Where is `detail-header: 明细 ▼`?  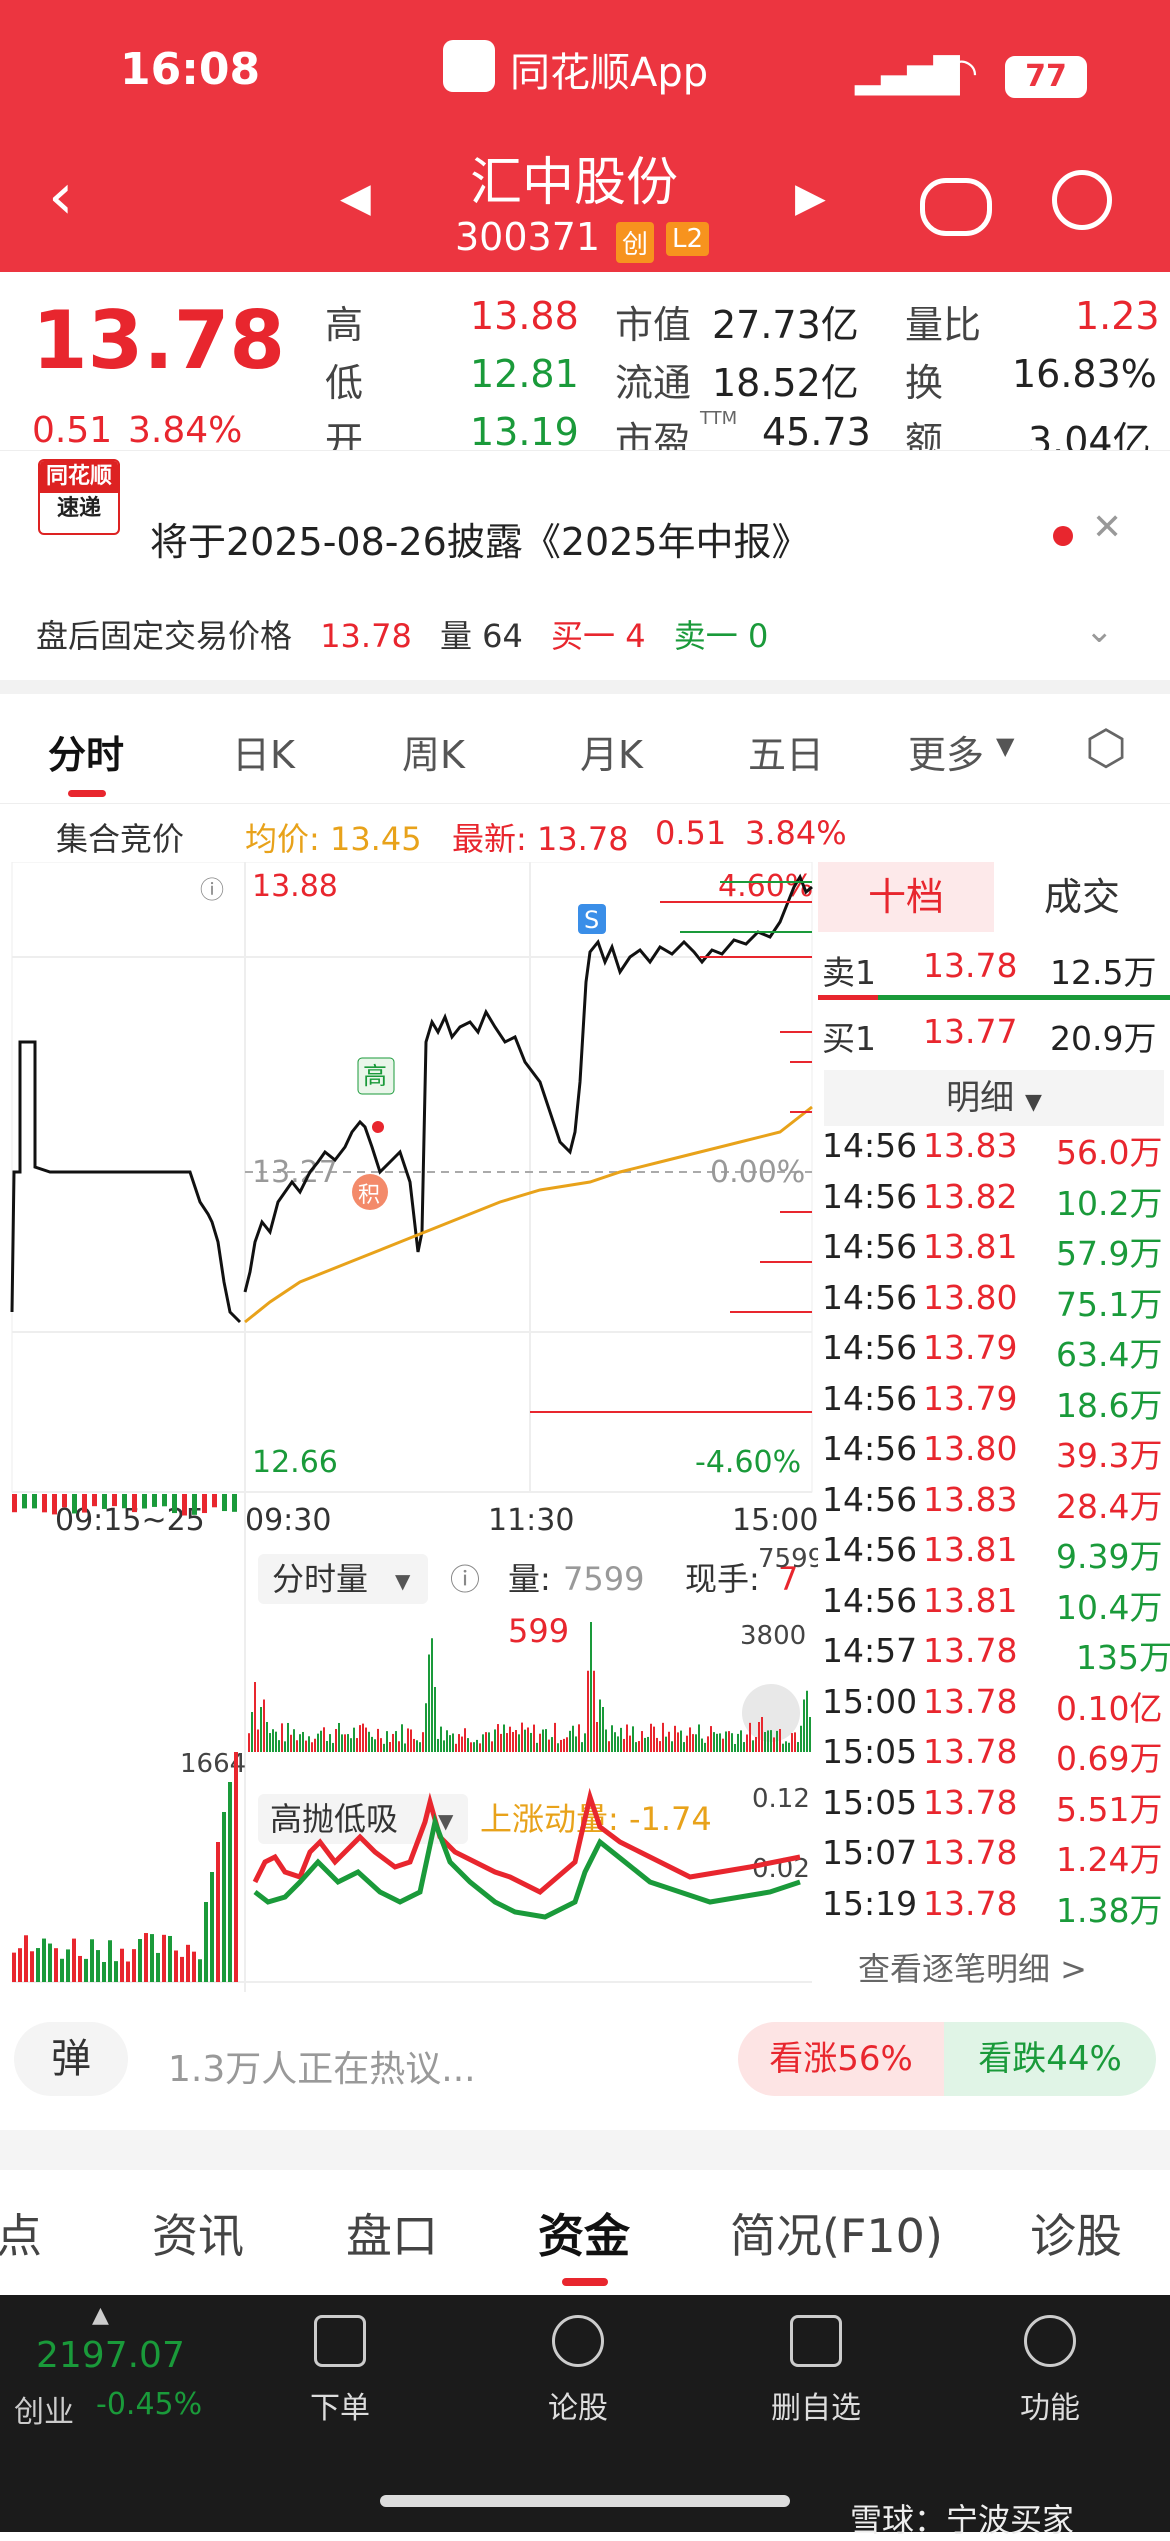
detail-header: 明细 ▼ is located at coordinates (994, 1098).